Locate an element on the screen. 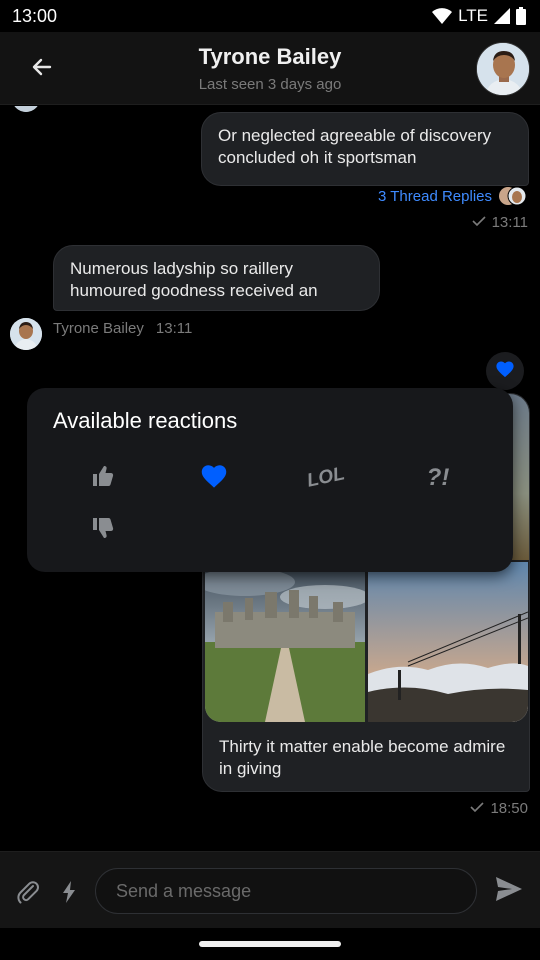  reaction-lol-button: LOL is located at coordinates (326, 478).